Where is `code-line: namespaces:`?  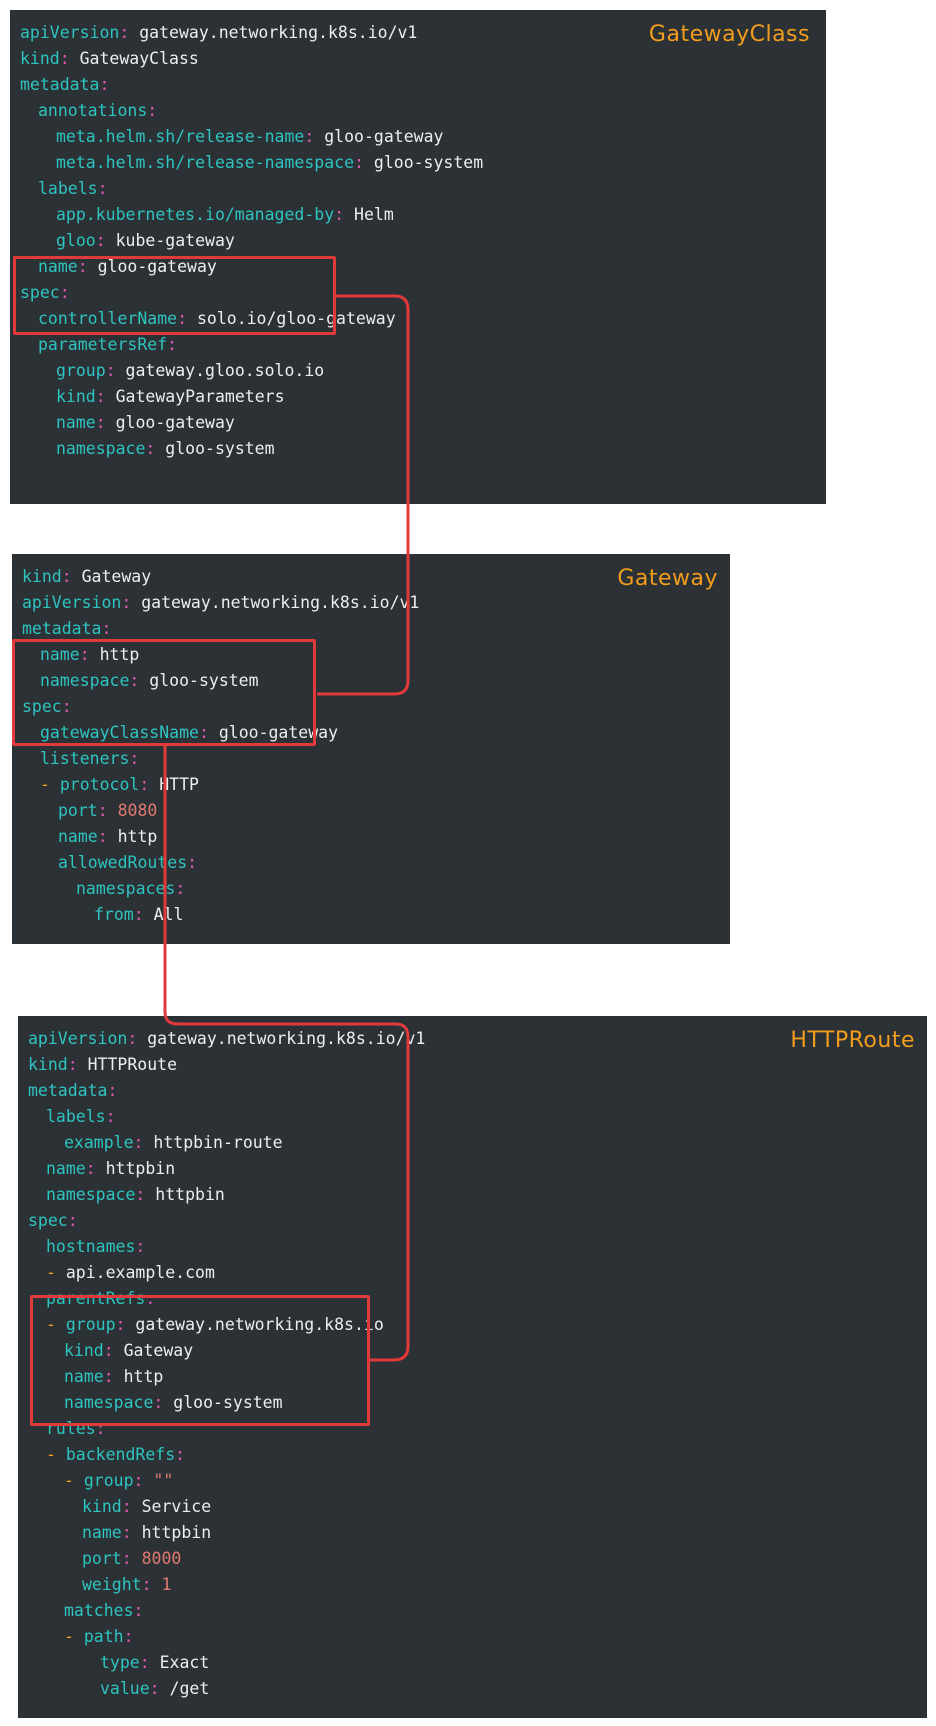
code-line: namespaces: is located at coordinates (220, 889).